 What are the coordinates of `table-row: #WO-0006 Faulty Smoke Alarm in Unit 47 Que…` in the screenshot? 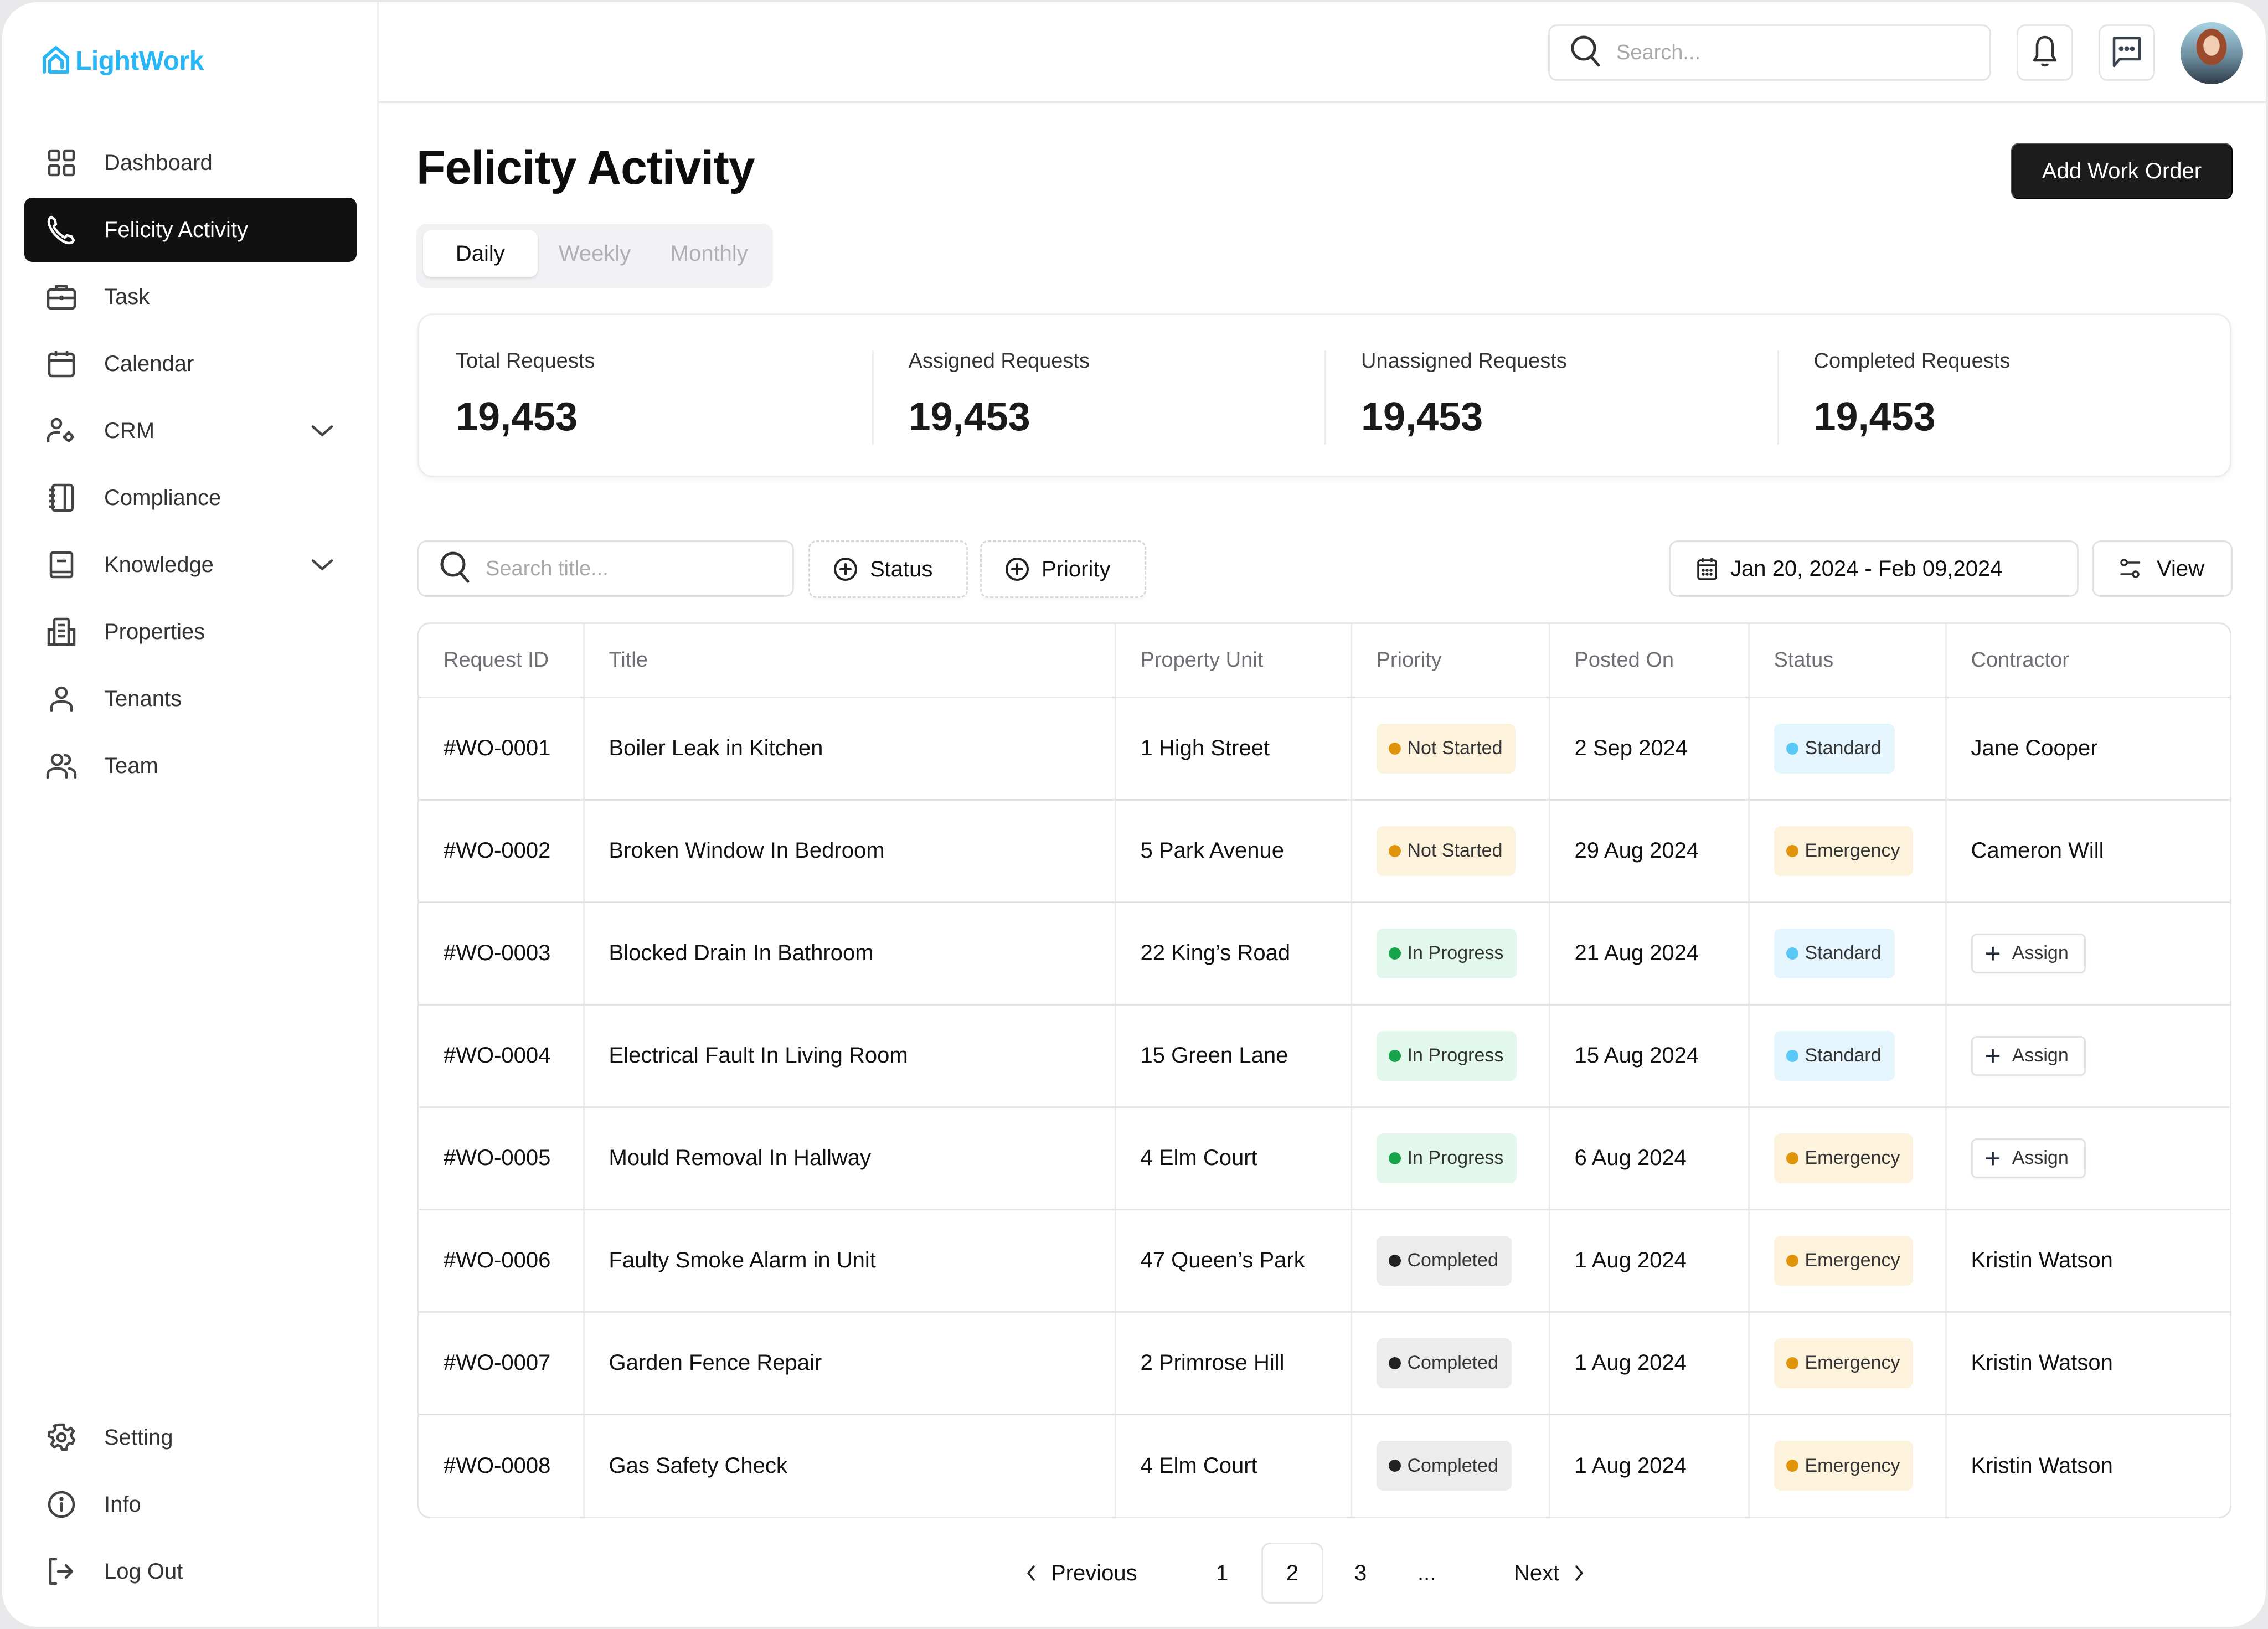 It's located at (1324, 1261).